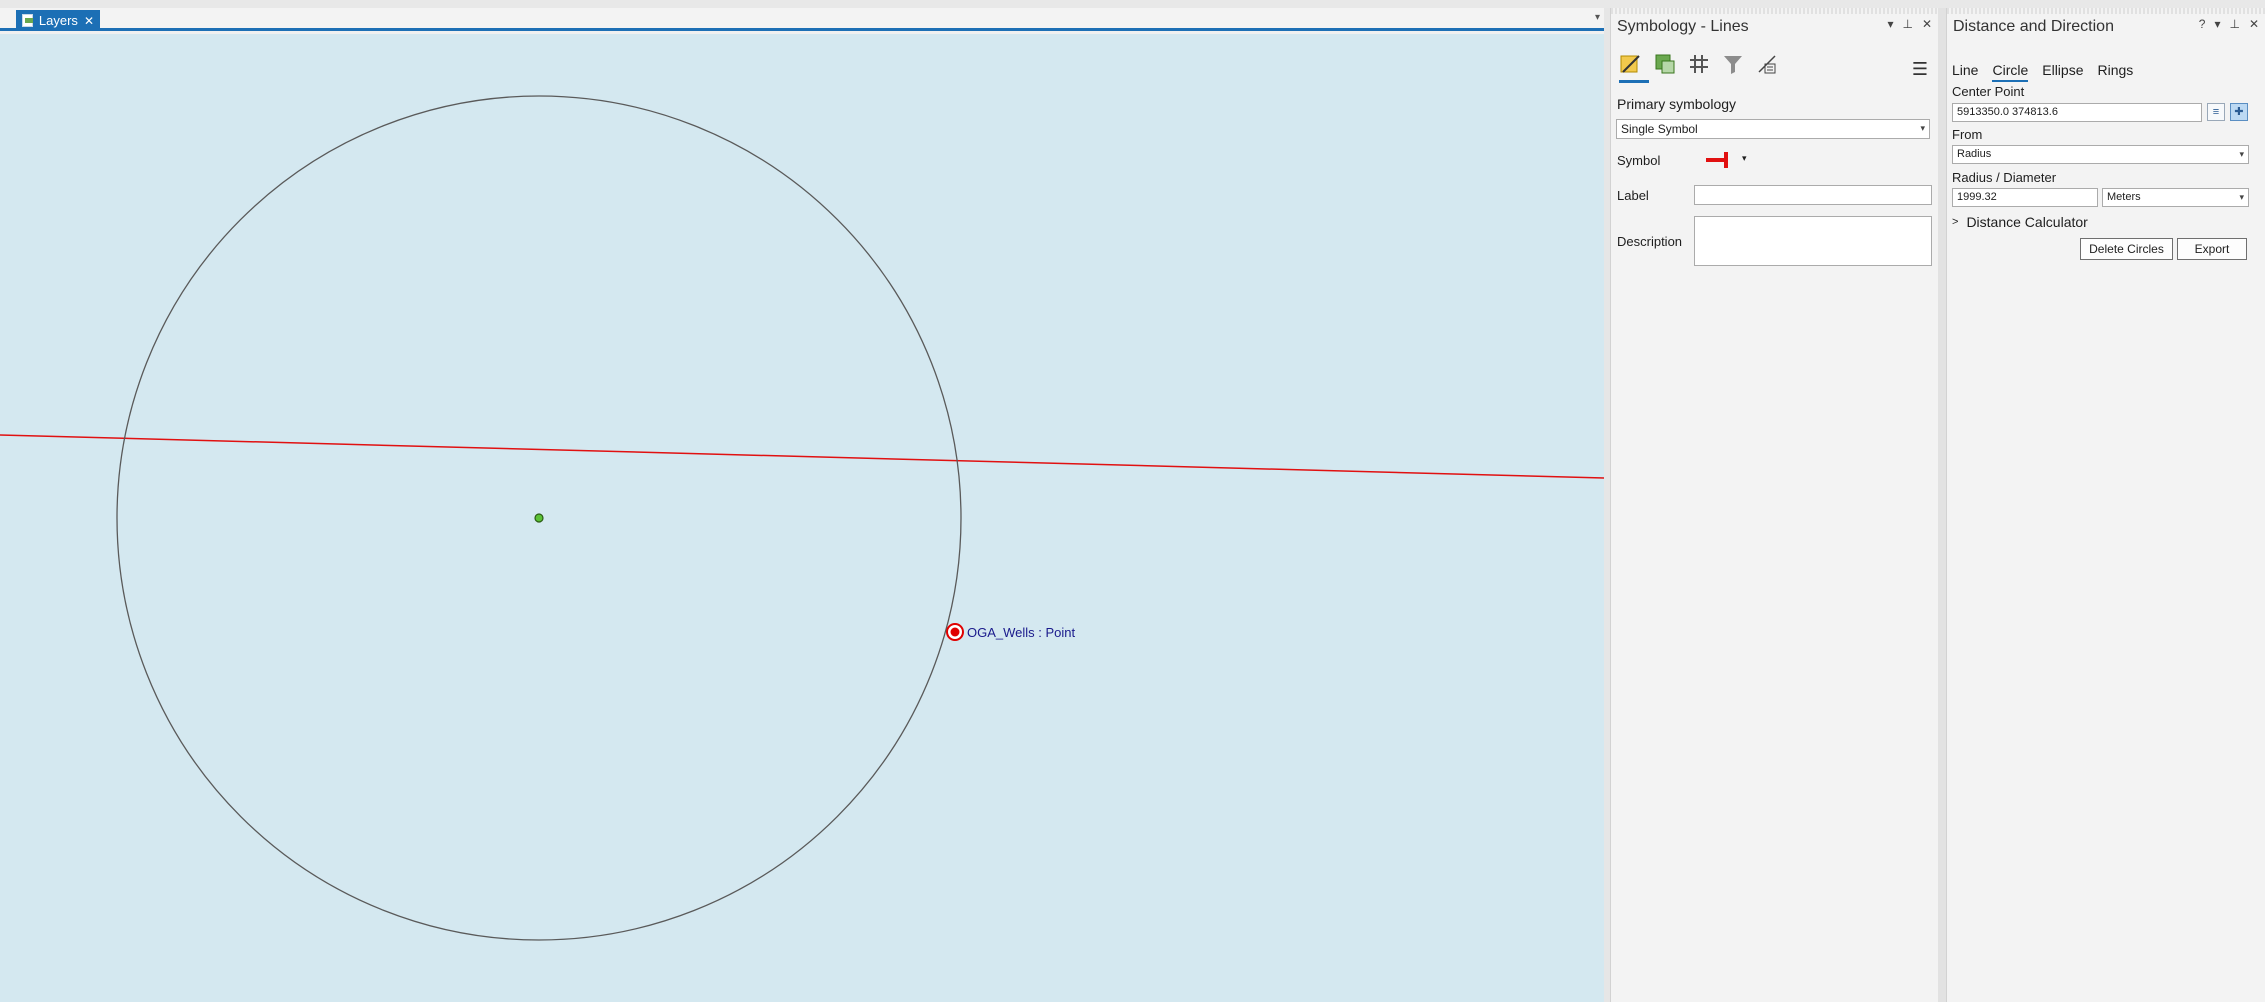 The width and height of the screenshot is (2265, 1002). Describe the element at coordinates (2239, 112) in the screenshot. I see `map-point-tool-icon: ✚` at that location.